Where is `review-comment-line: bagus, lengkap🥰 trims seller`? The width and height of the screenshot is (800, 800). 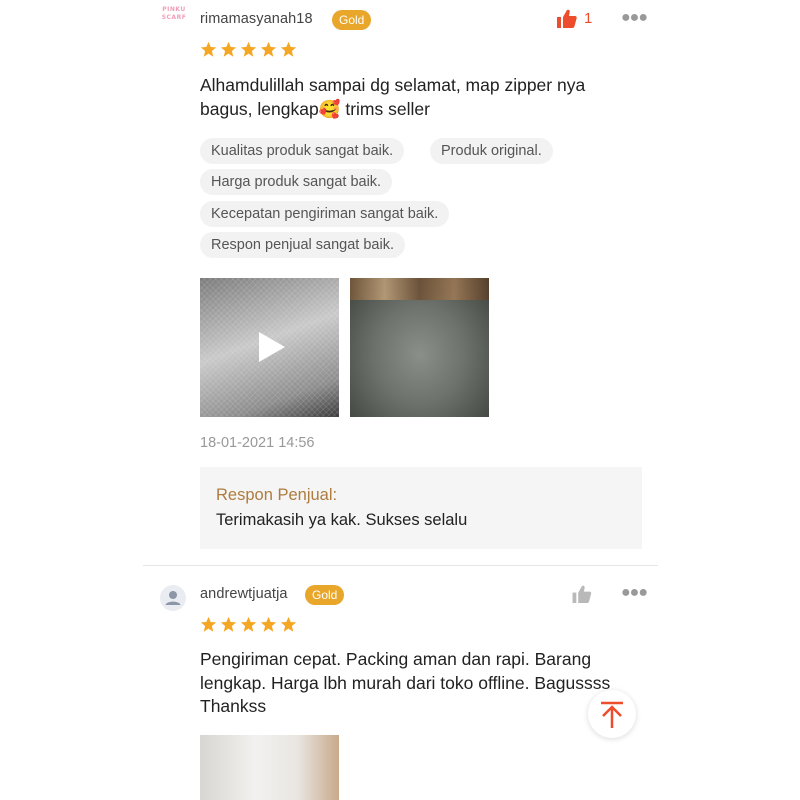 review-comment-line: bagus, lengkap🥰 trims seller is located at coordinates (315, 108).